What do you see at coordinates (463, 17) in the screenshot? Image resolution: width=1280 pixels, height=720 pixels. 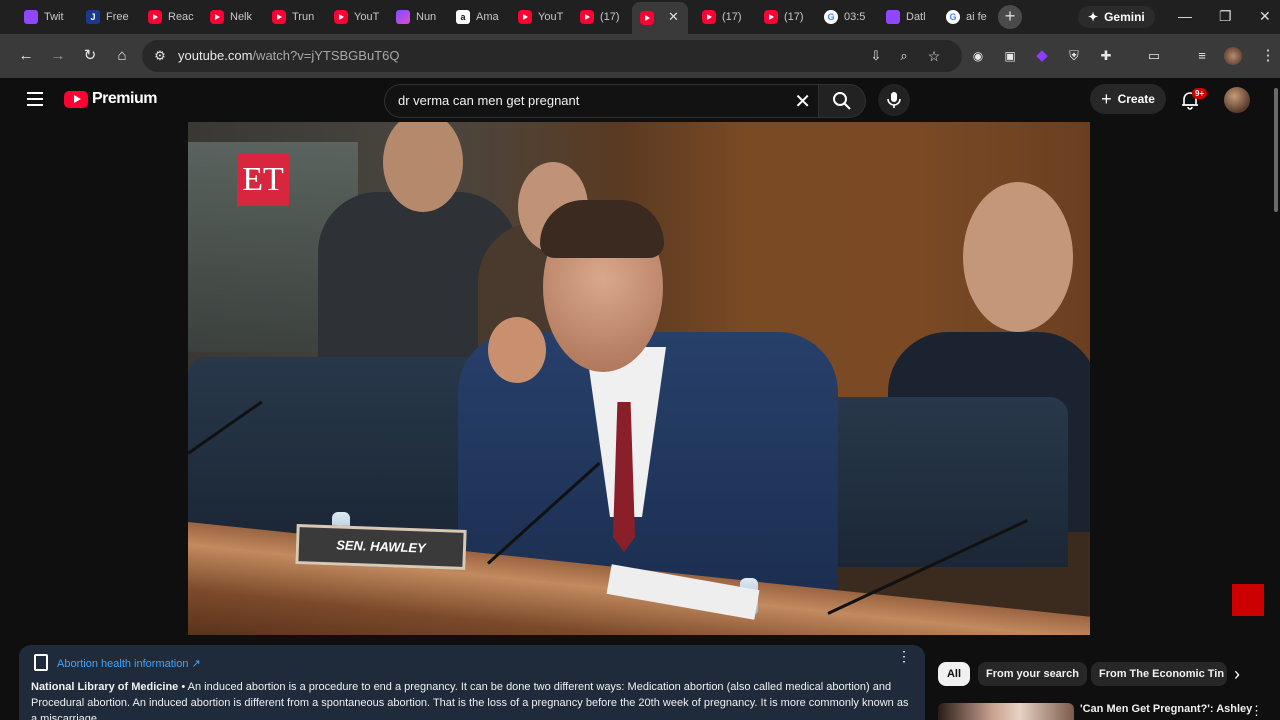 I see `amazon-icon: a` at bounding box center [463, 17].